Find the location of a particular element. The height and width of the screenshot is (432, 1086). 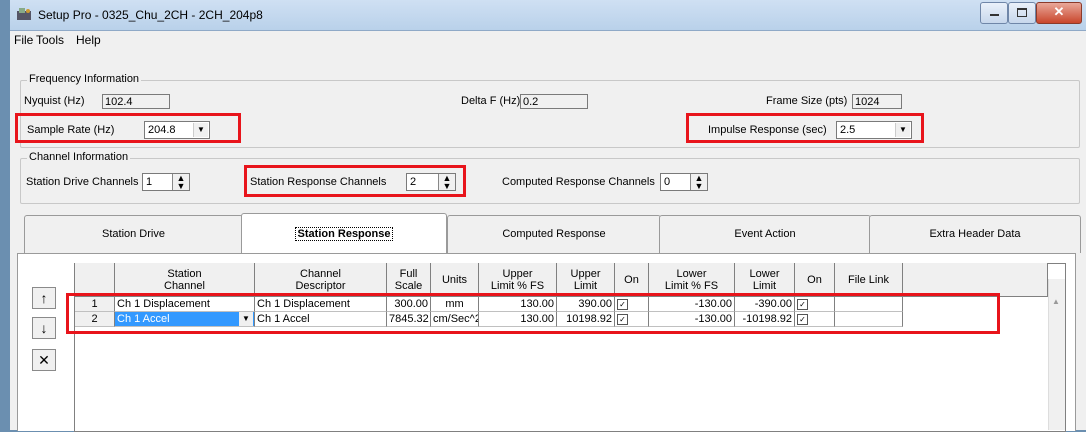

cell-full-scale: 300.00 is located at coordinates (409, 304).